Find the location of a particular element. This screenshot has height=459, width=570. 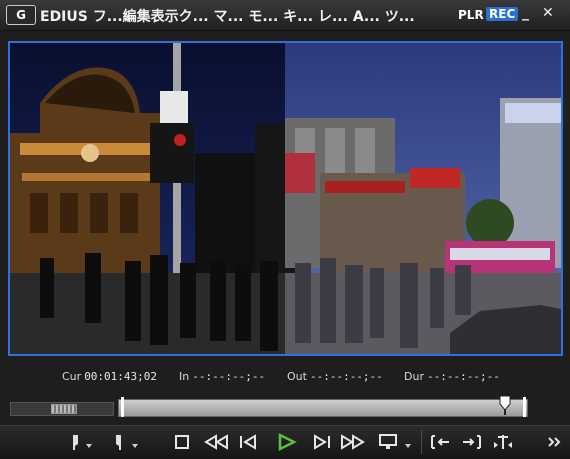

app-logo: G is located at coordinates (21, 15).